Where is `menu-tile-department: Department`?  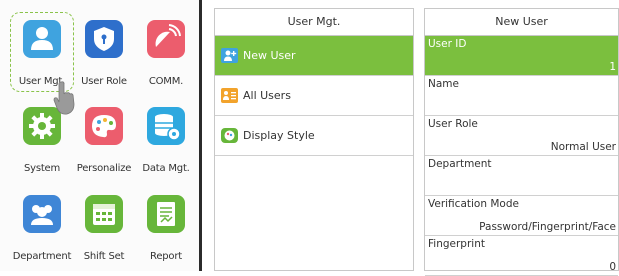 menu-tile-department: Department is located at coordinates (42, 227).